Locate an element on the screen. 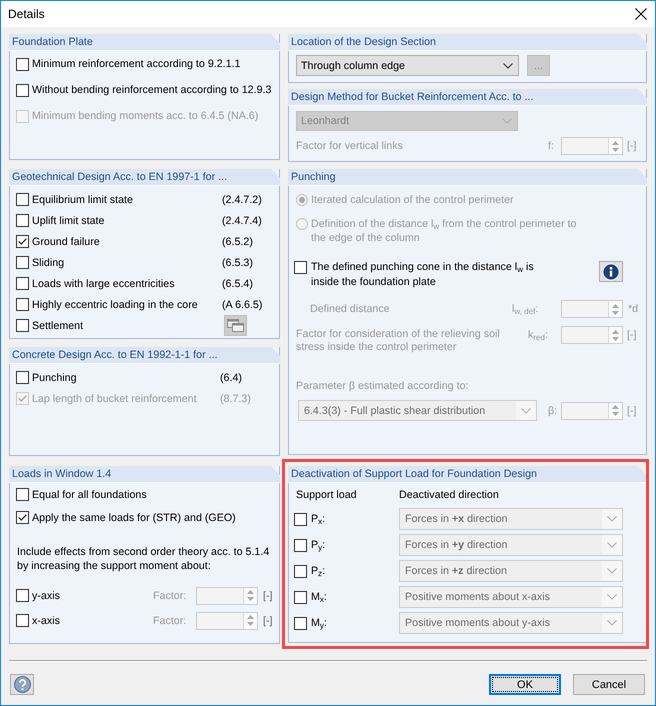 The width and height of the screenshot is (656, 706). help-button is located at coordinates (22, 684).